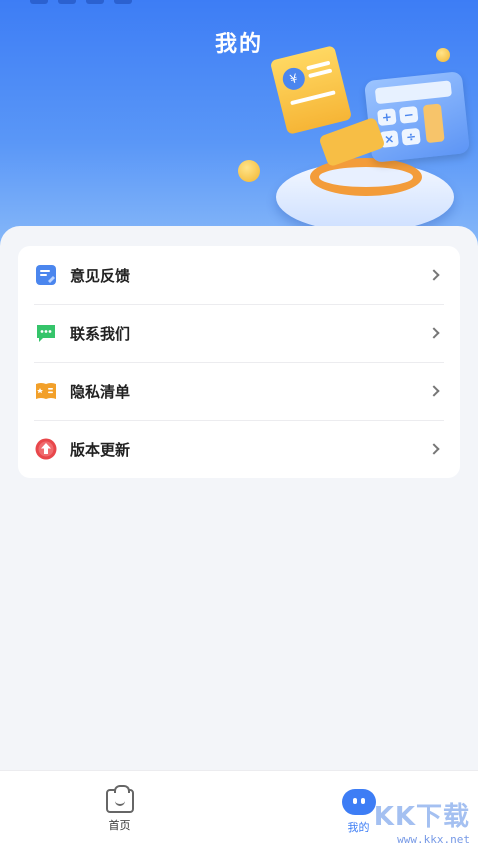 This screenshot has width=478, height=850. I want to click on privacy-list-icon, so click(46, 391).